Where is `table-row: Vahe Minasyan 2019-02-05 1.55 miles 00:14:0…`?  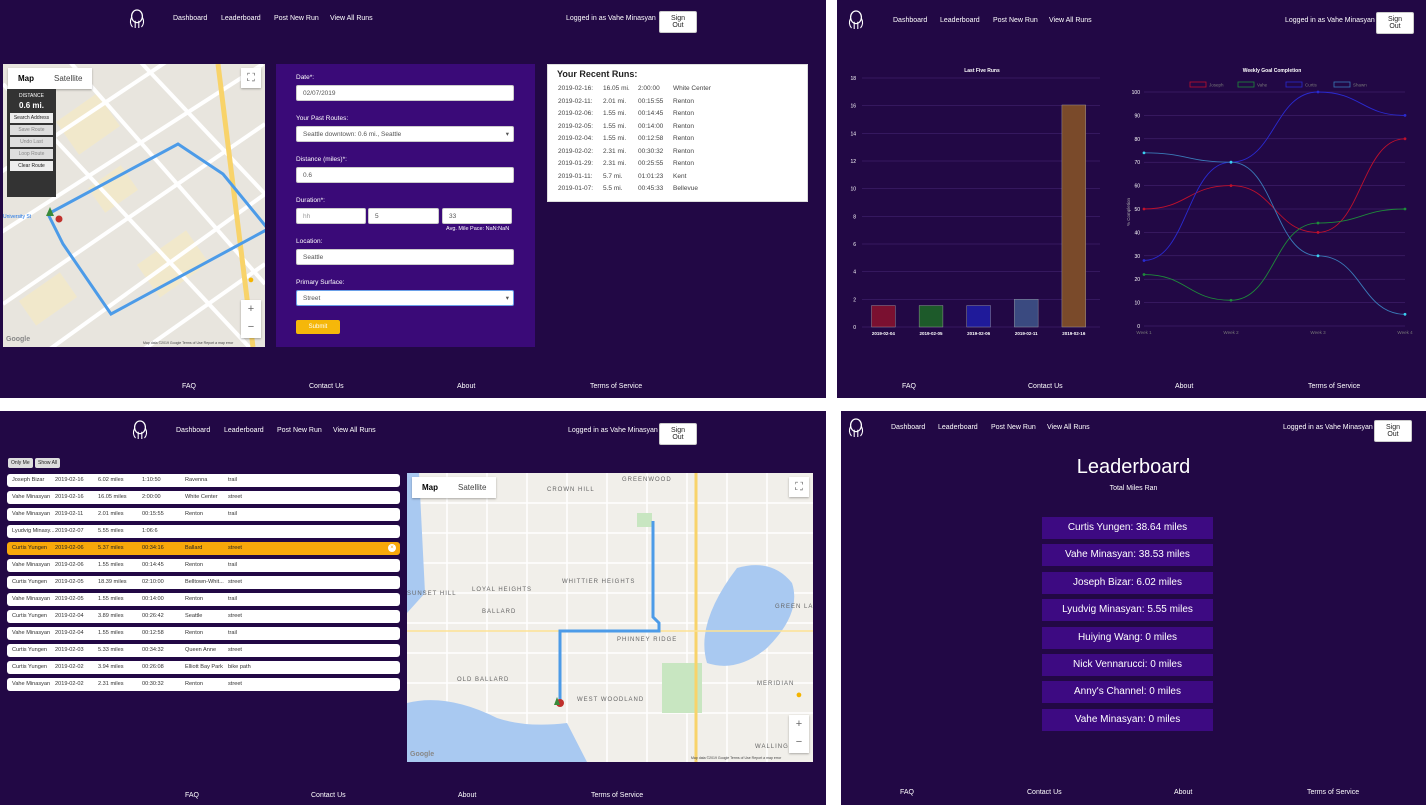
table-row: Vahe Minasyan 2019-02-05 1.55 miles 00:14:0… is located at coordinates (203, 599).